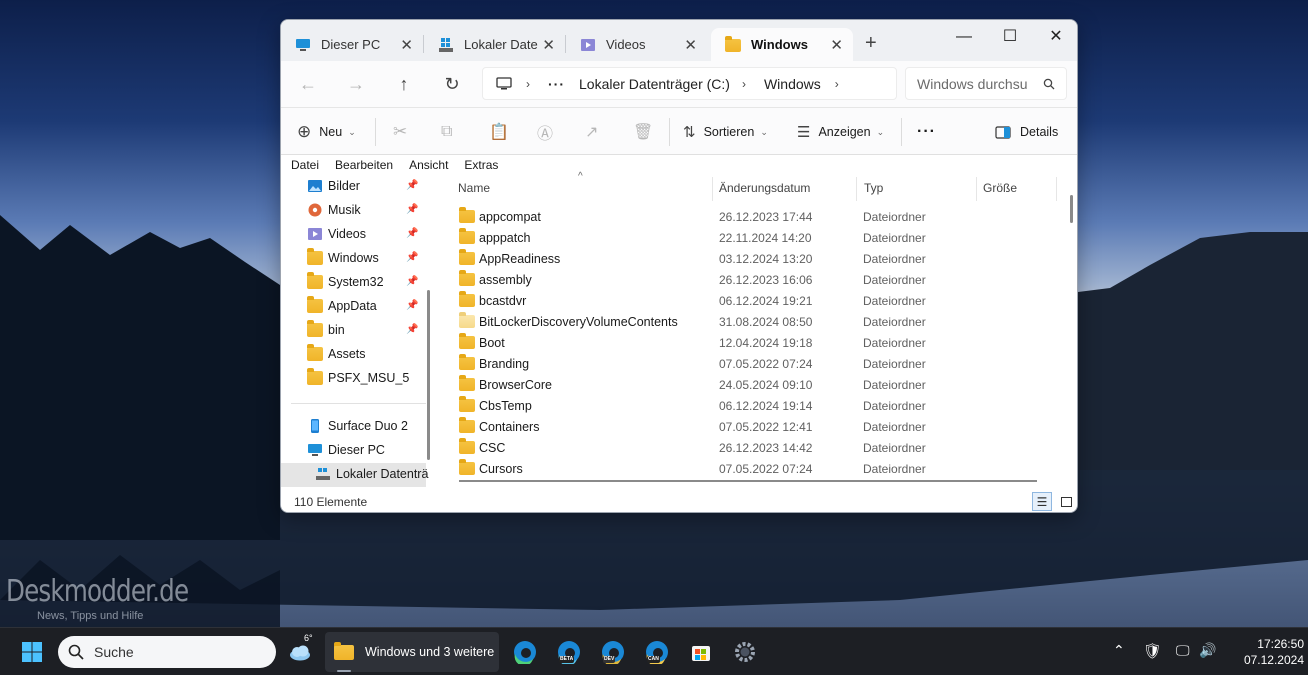 This screenshot has width=1308, height=675. What do you see at coordinates (837, 84) in the screenshot?
I see `chevron-right-icon: ›` at bounding box center [837, 84].